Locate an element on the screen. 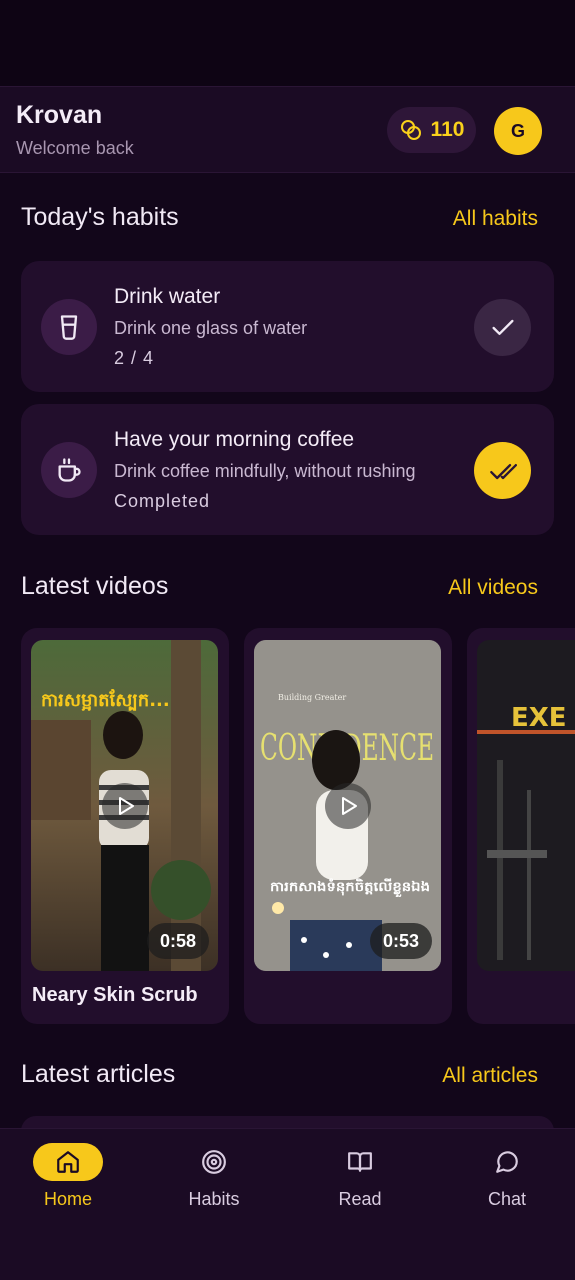 Image resolution: width=575 pixels, height=1280 pixels. habit-status: Completed is located at coordinates (162, 501).